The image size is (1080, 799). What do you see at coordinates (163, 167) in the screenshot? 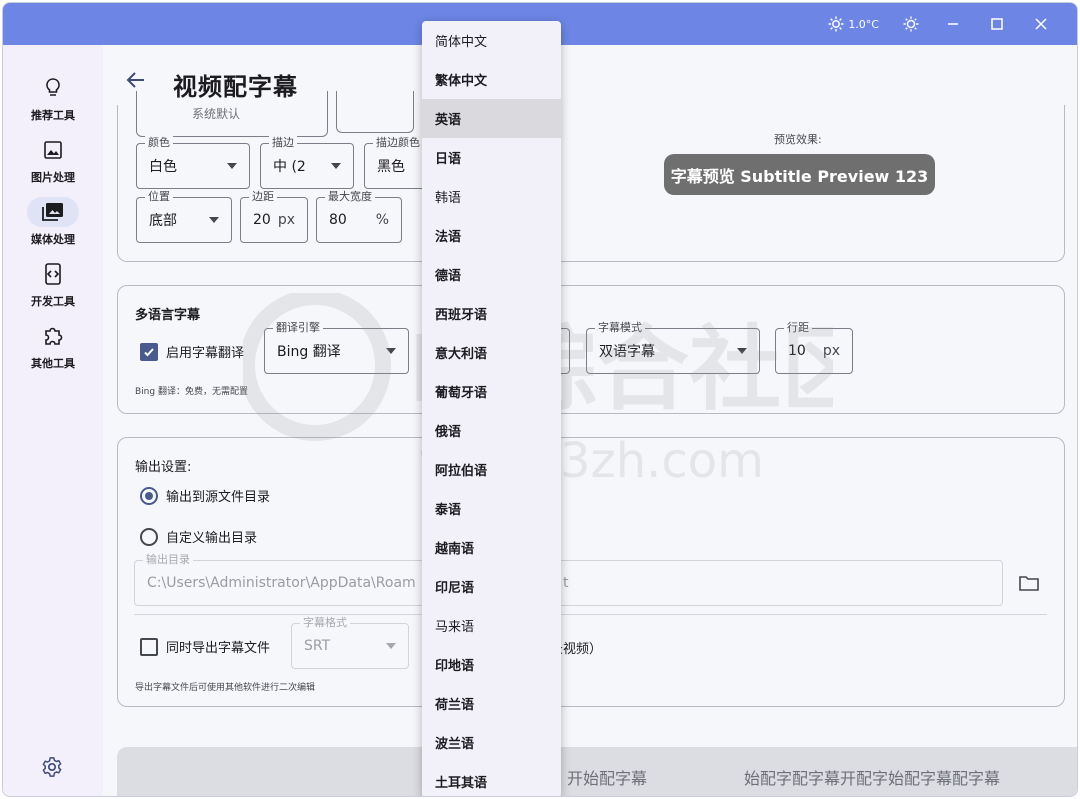
I see `color-value: 白色` at bounding box center [163, 167].